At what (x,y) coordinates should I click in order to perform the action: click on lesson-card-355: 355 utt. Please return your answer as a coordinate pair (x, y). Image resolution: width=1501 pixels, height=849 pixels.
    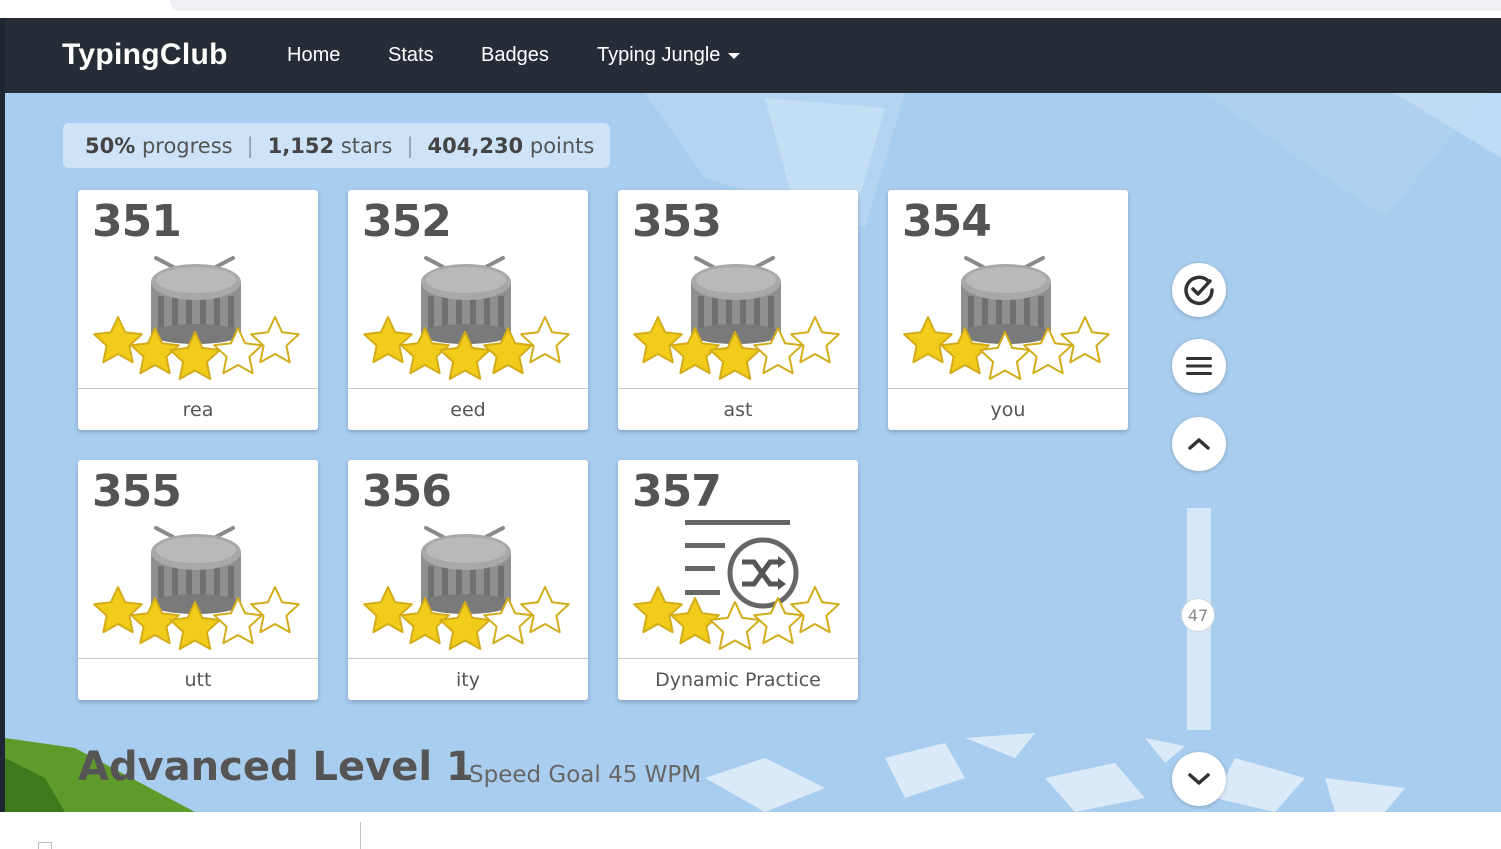
    Looking at the image, I should click on (198, 580).